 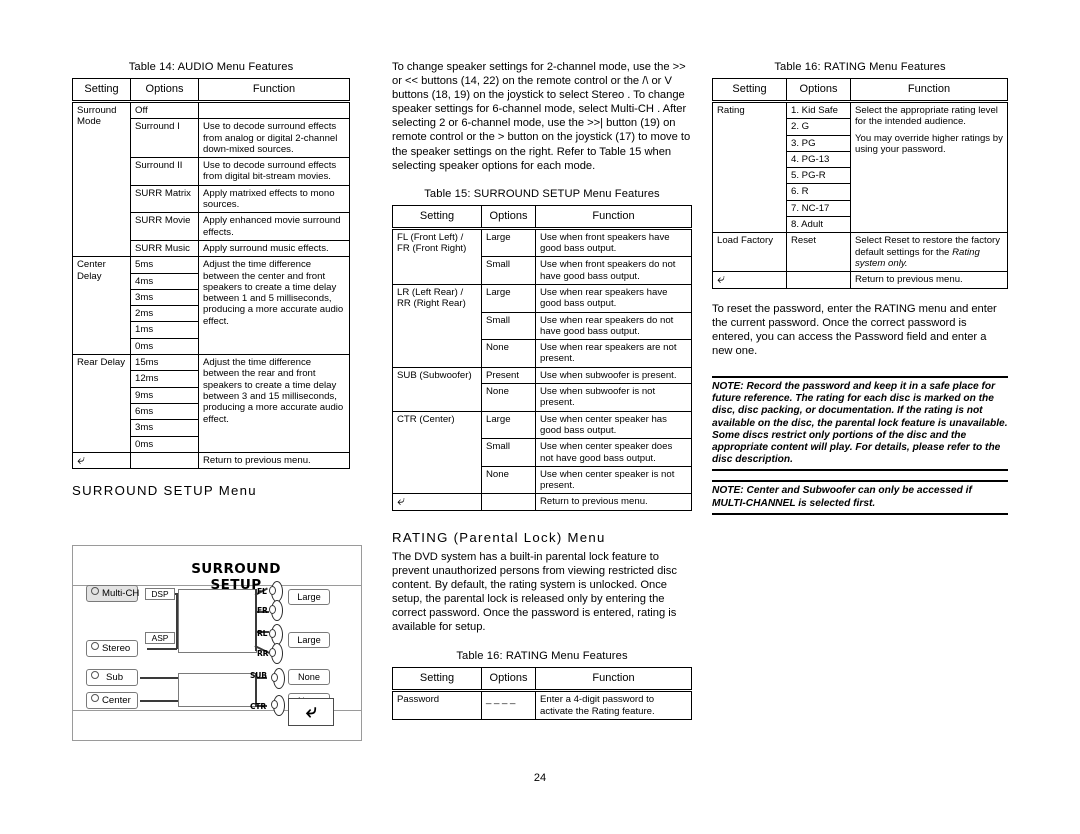 I want to click on osd-option-multi-ch: Multi-CH, so click(x=113, y=593).